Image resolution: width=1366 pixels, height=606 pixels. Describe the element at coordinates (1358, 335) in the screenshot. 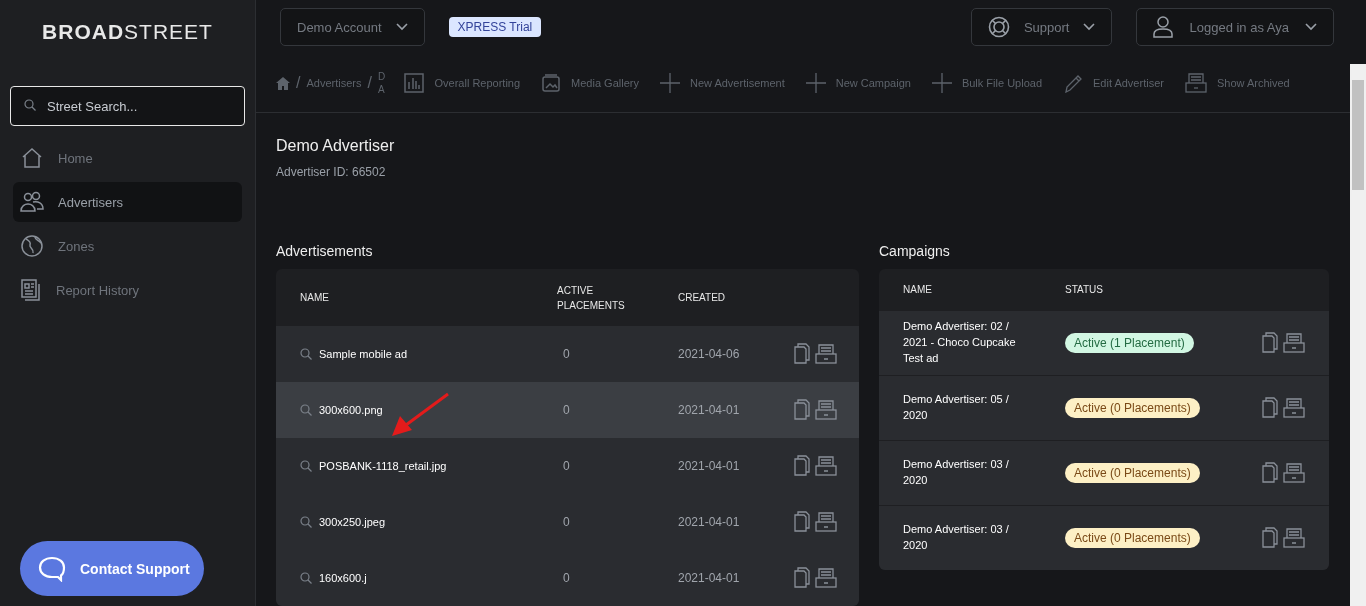

I see `scrollbar` at that location.